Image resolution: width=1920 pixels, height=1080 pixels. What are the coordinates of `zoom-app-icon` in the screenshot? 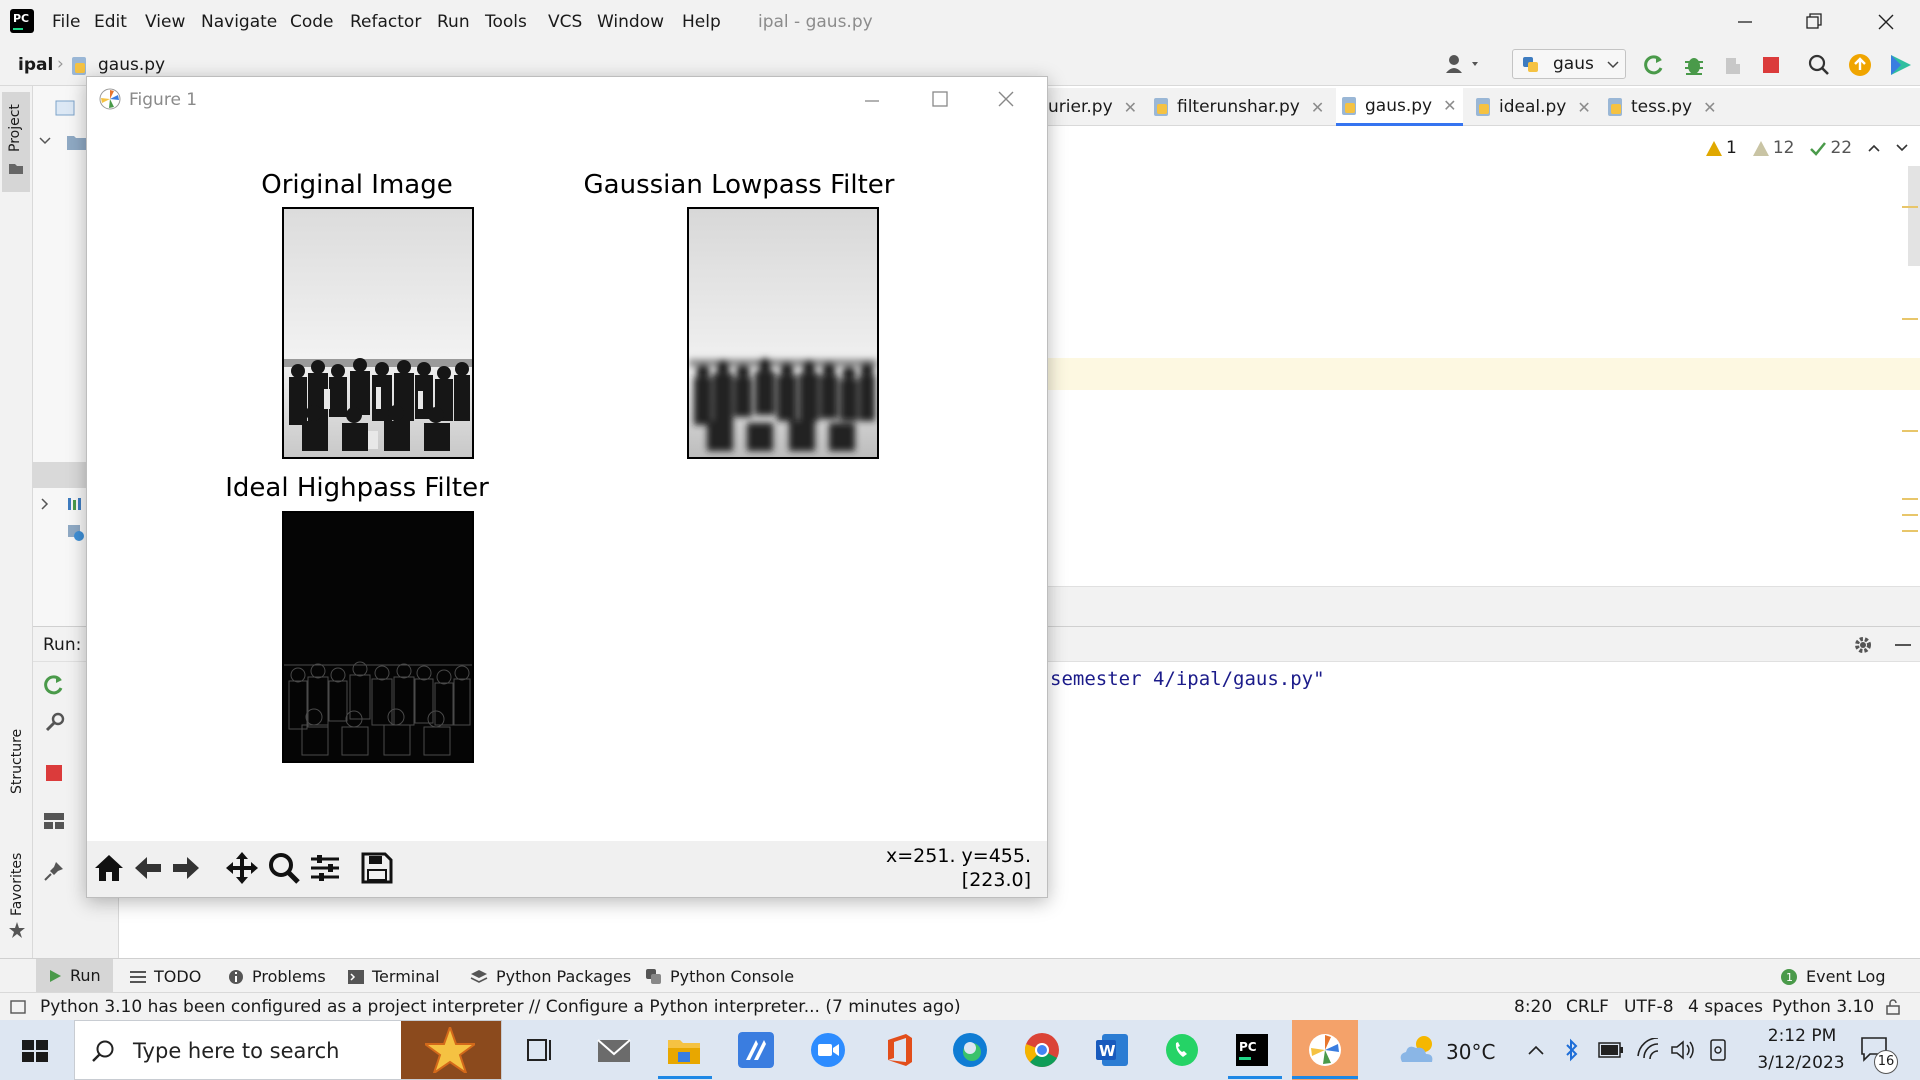 It's located at (828, 1050).